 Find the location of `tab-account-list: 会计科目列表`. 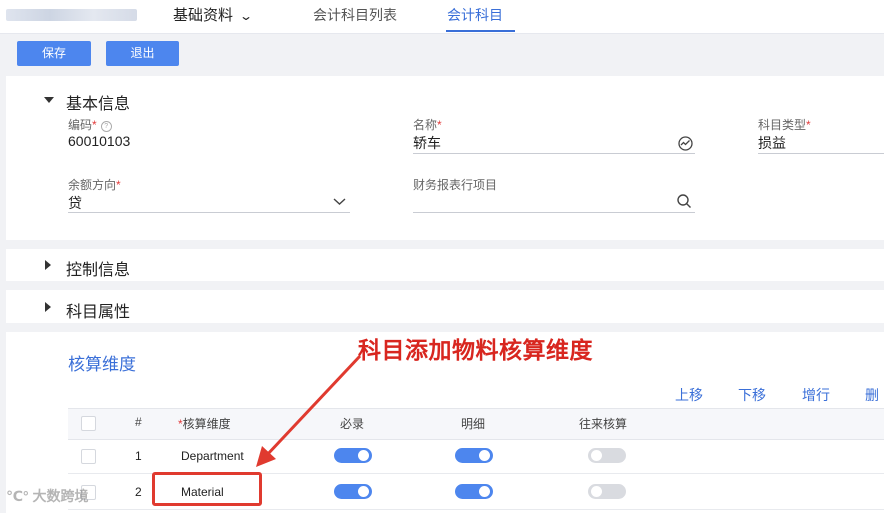

tab-account-list: 会计科目列表 is located at coordinates (355, 15).